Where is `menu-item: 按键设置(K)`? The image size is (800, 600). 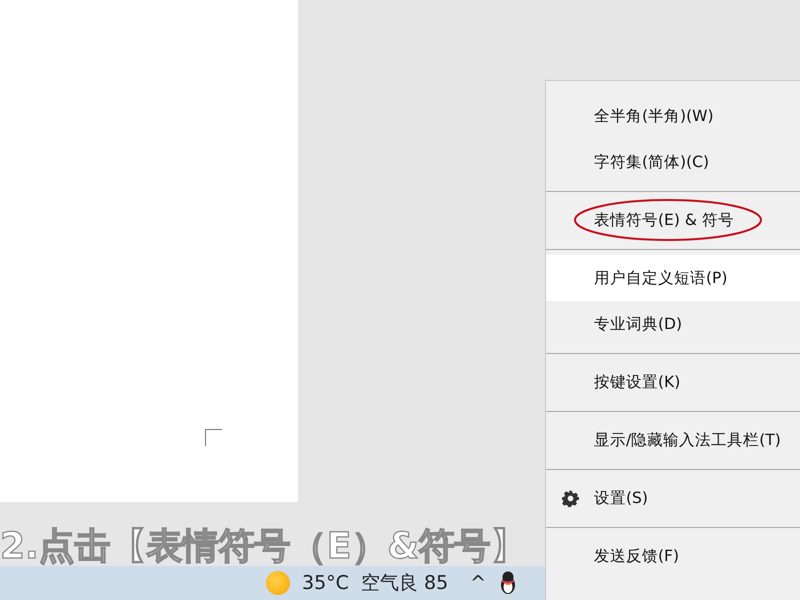 menu-item: 按键设置(K) is located at coordinates (673, 382).